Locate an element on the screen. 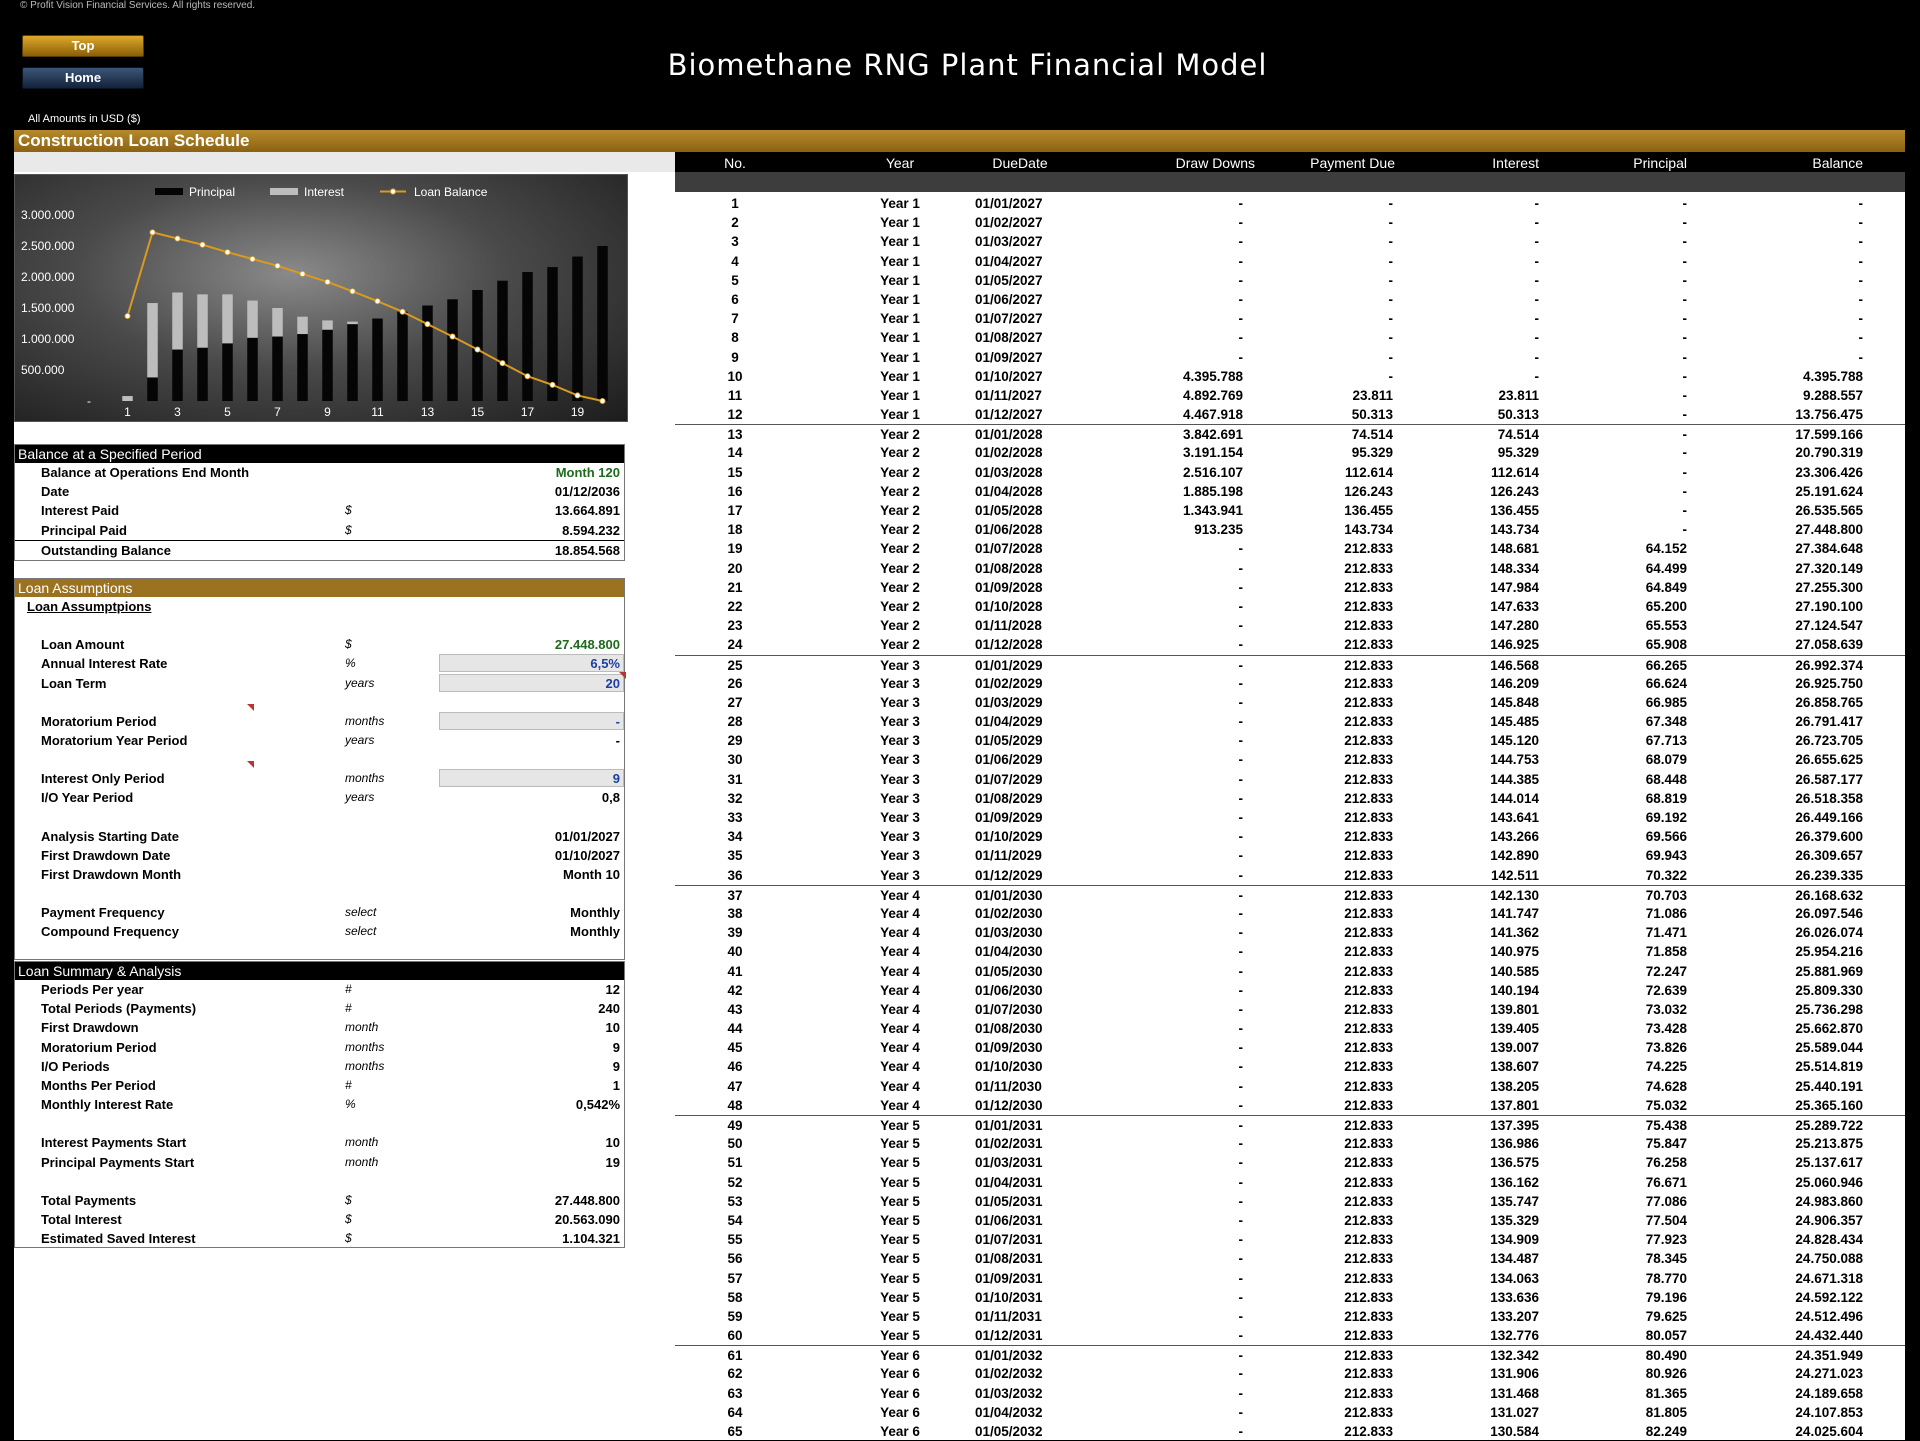 This screenshot has height=1441, width=1920. cell-interest: 112.614 is located at coordinates (1514, 472).